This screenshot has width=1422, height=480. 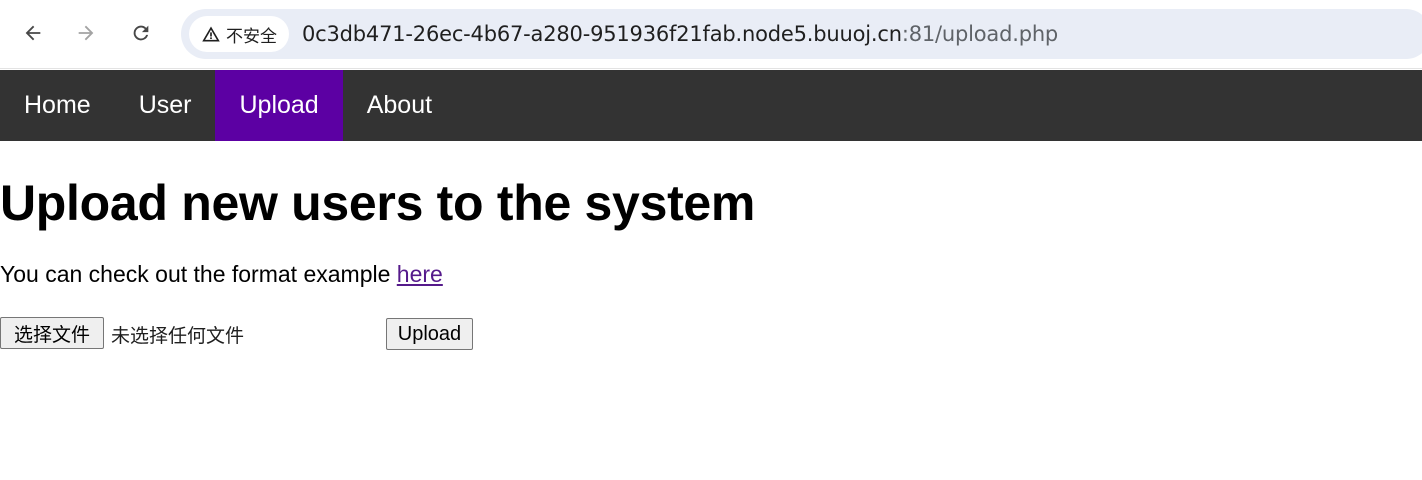 I want to click on site-navbar: Home User Upload About, so click(x=711, y=105).